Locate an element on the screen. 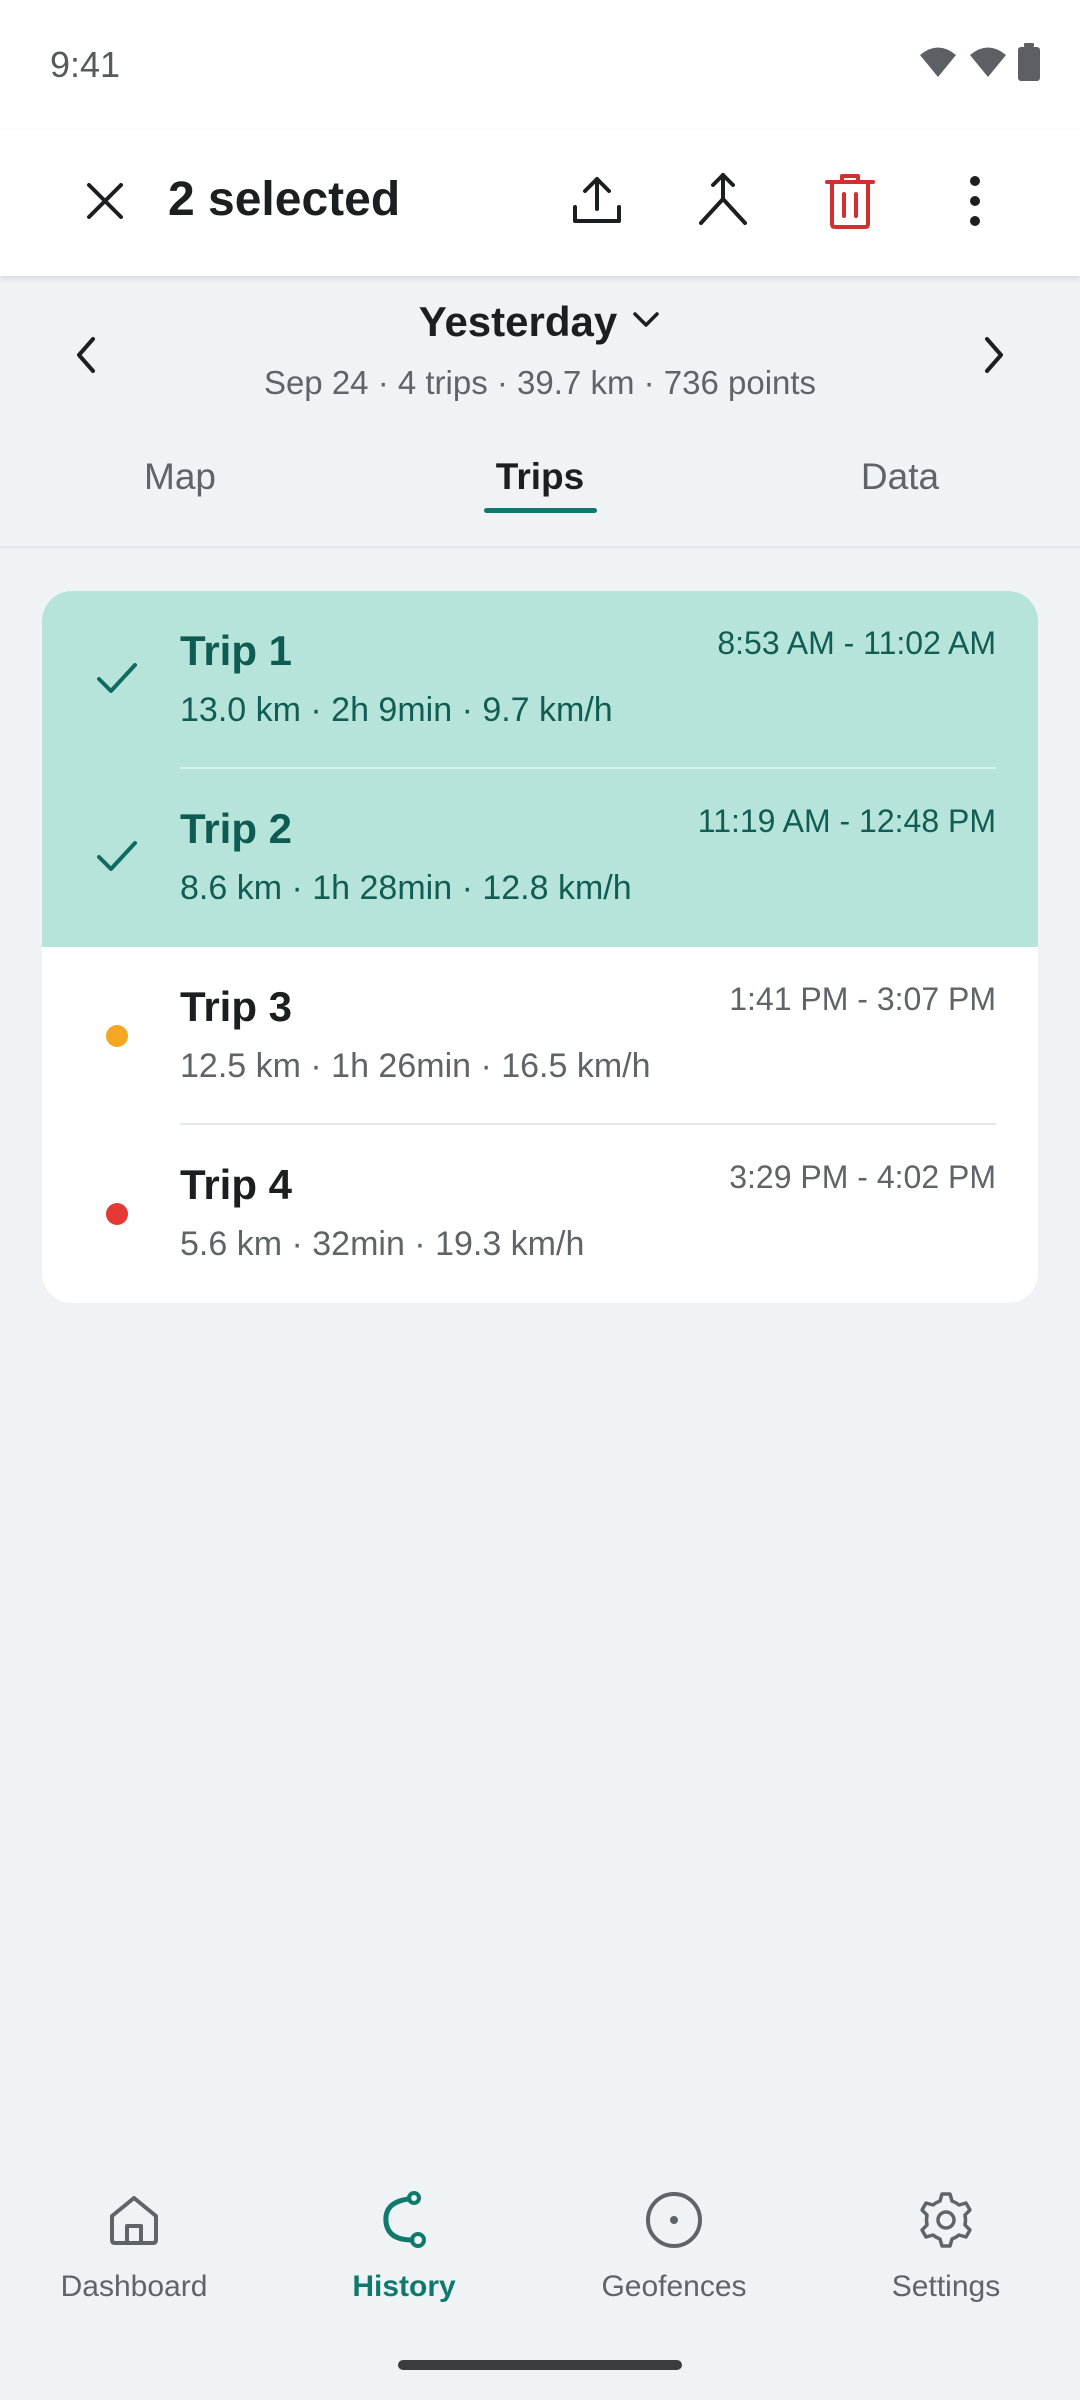 The image size is (1080, 2400). more-options-button is located at coordinates (975, 203).